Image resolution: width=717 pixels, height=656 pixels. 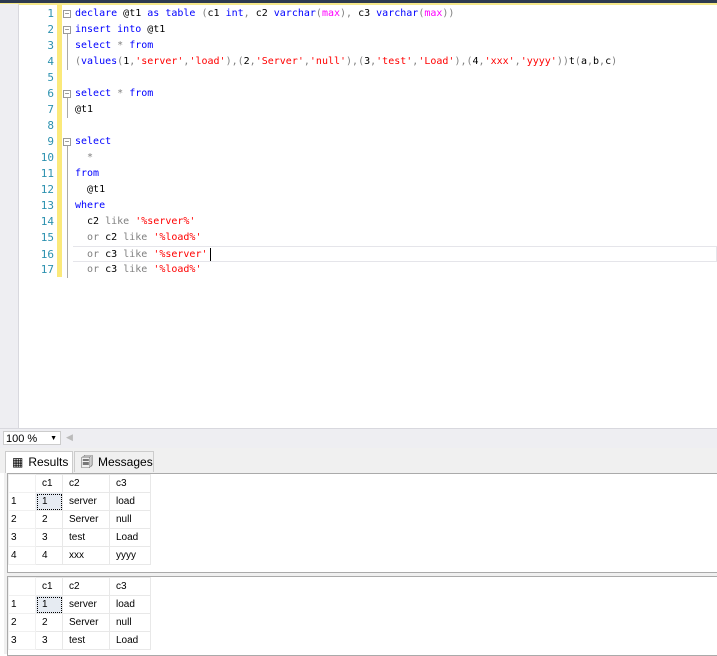 What do you see at coordinates (368, 270) in the screenshot?
I see `code-line: 17 or c3 like '%load%'` at bounding box center [368, 270].